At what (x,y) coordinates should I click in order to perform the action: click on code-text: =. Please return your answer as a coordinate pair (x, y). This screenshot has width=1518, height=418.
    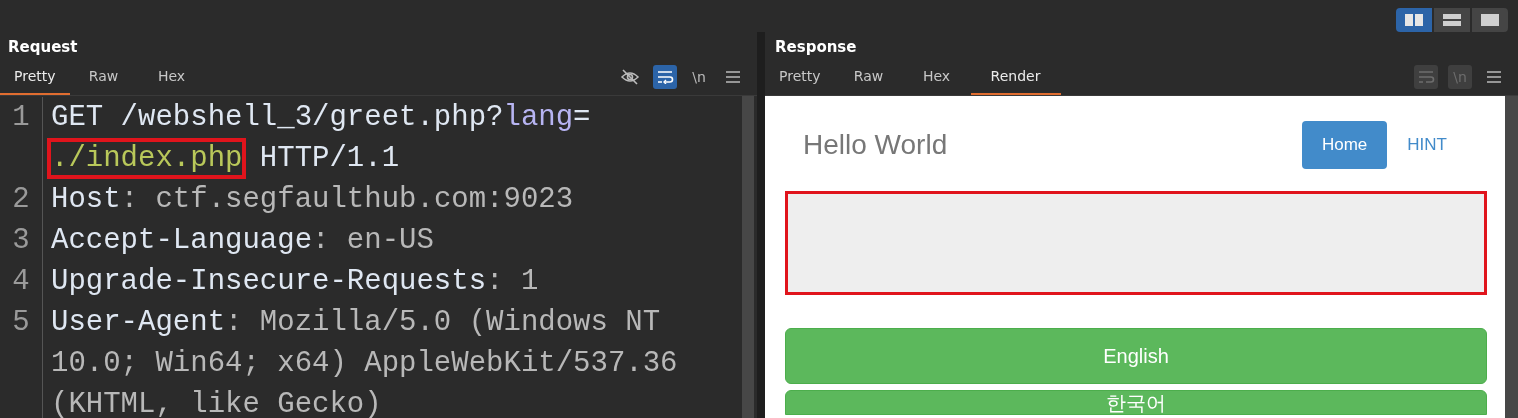
    Looking at the image, I should click on (582, 117).